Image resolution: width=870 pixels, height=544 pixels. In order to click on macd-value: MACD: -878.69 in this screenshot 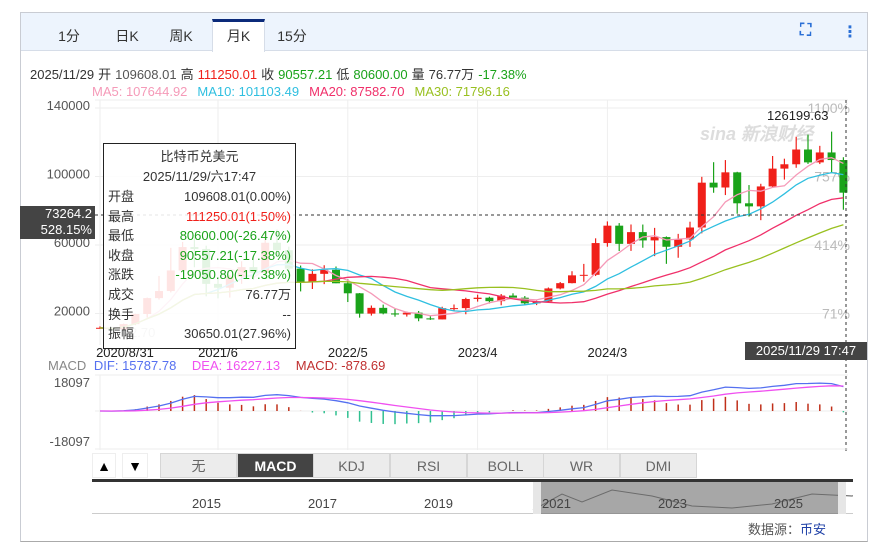, I will do `click(340, 365)`.